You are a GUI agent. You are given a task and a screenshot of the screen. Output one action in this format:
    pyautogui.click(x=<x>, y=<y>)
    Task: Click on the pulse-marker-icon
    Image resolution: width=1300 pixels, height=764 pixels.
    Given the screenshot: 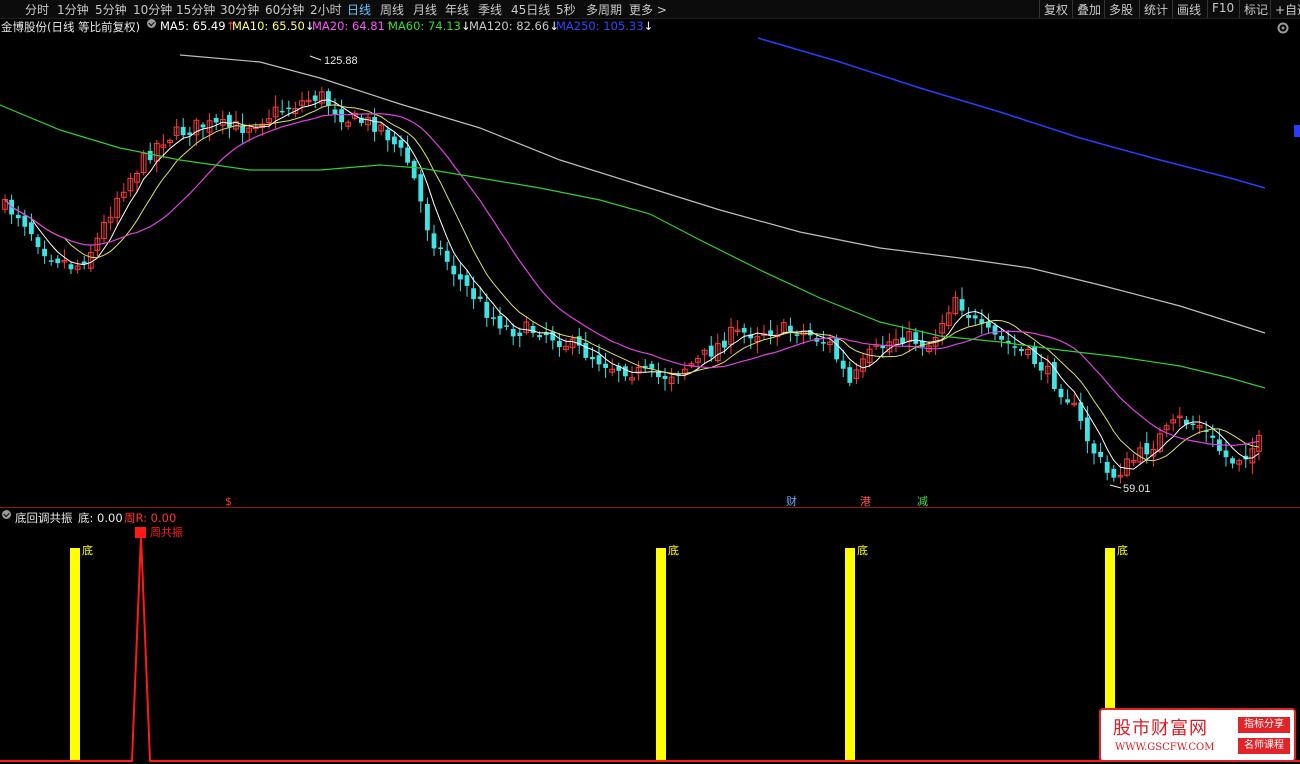 What is the action you would take?
    pyautogui.click(x=140, y=532)
    